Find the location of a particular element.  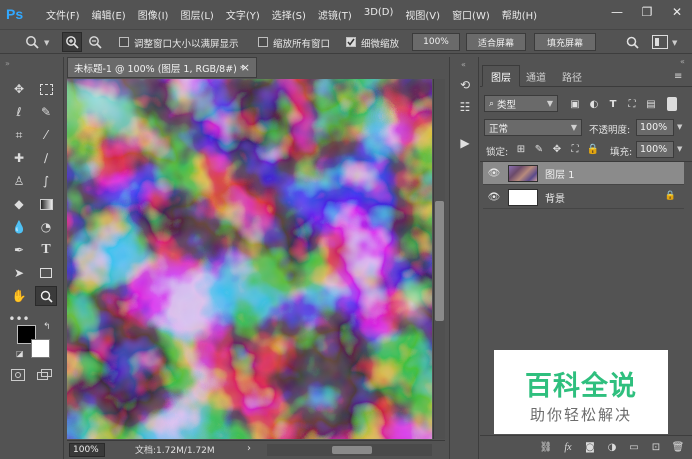

menu-file: 文件(F) is located at coordinates (63, 14).